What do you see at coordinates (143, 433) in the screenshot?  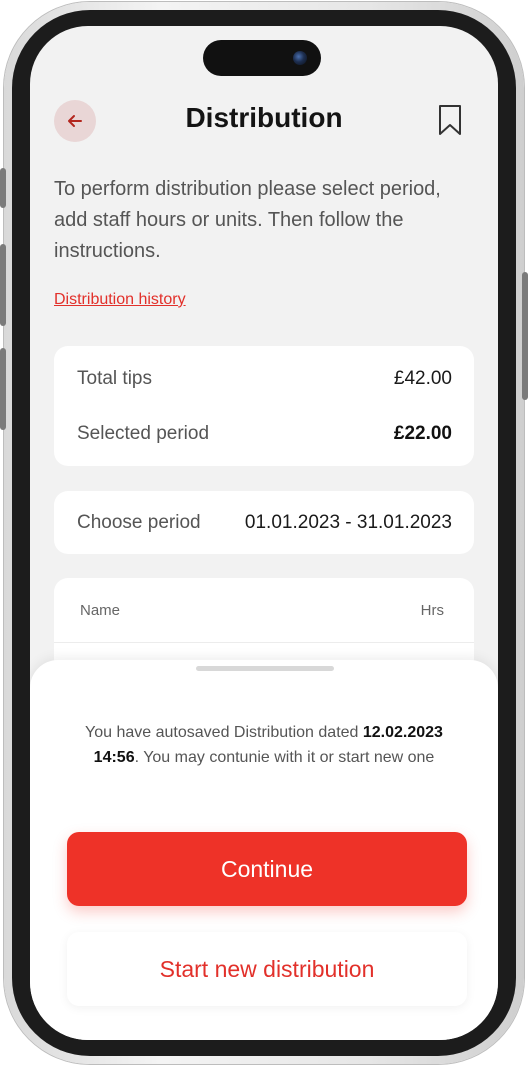 I see `selected-period-label: Selected period` at bounding box center [143, 433].